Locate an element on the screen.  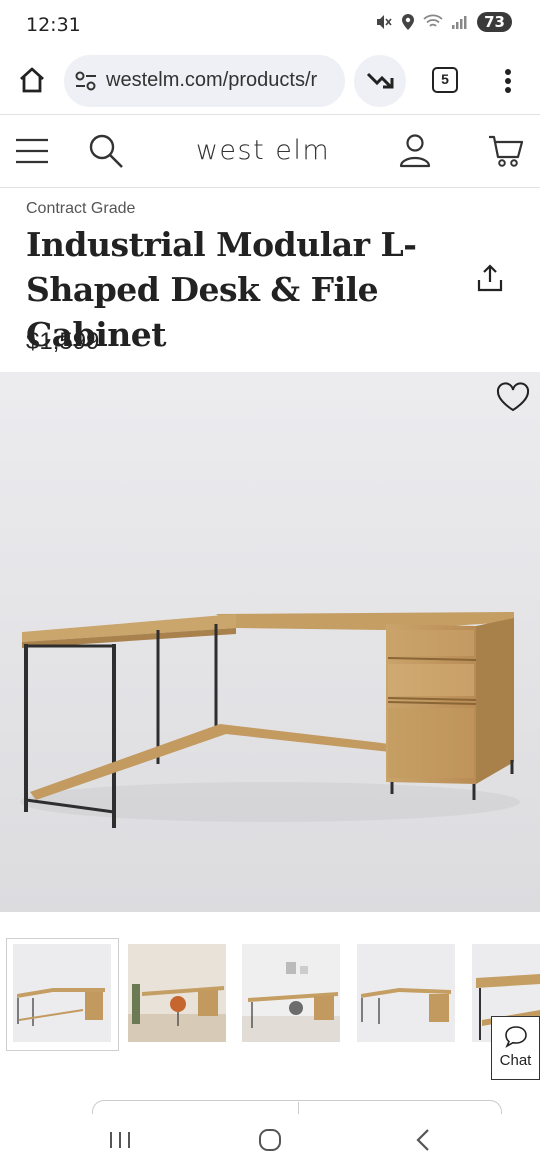
home-nav-icon is located at coordinates (270, 1140).